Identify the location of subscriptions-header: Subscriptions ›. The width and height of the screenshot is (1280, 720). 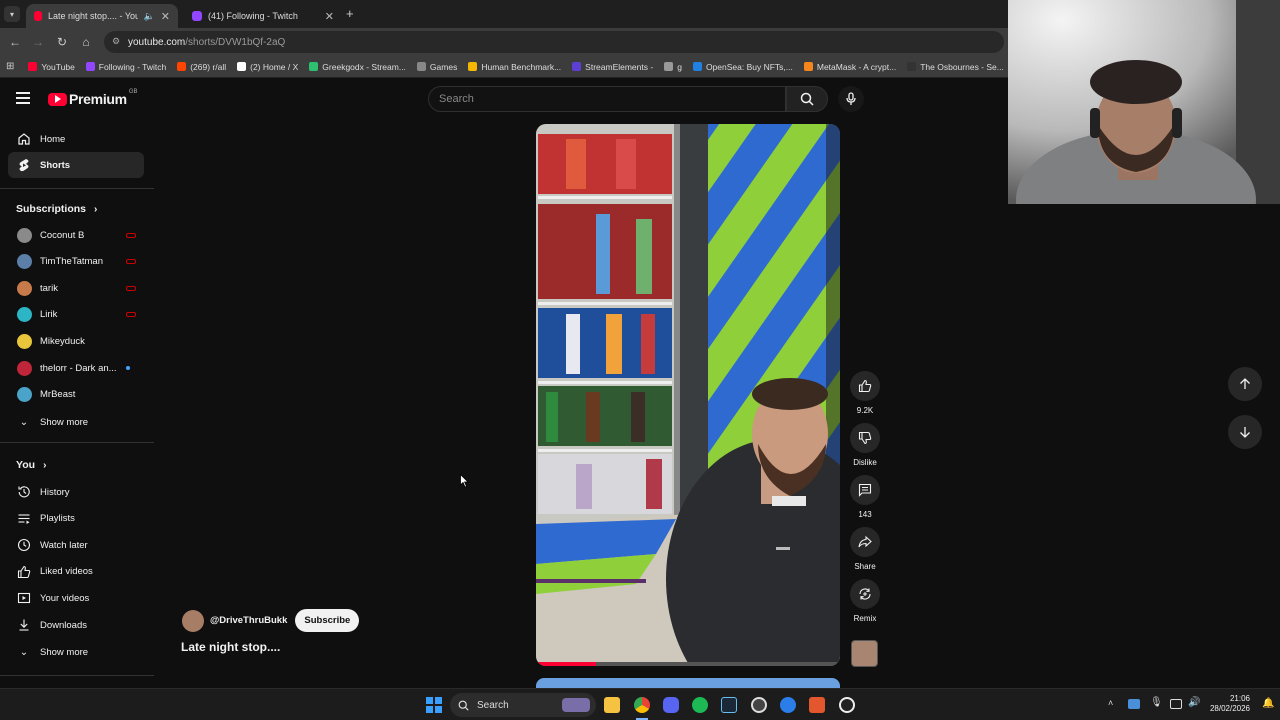
(56, 209).